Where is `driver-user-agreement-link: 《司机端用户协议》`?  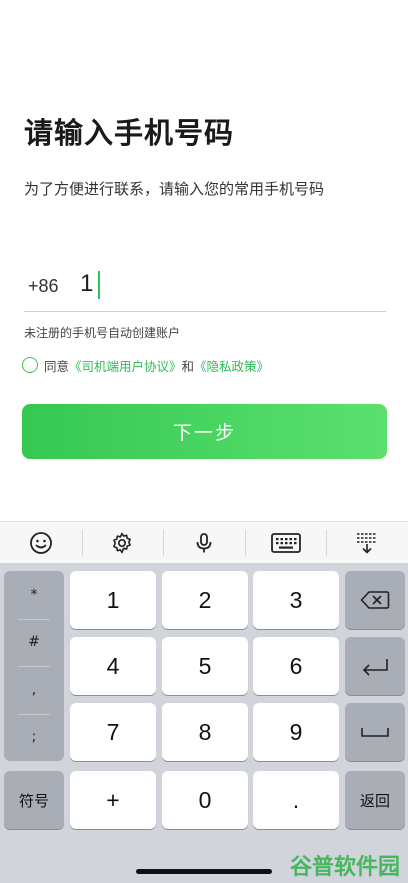
driver-user-agreement-link: 《司机端用户协议》 is located at coordinates (125, 365).